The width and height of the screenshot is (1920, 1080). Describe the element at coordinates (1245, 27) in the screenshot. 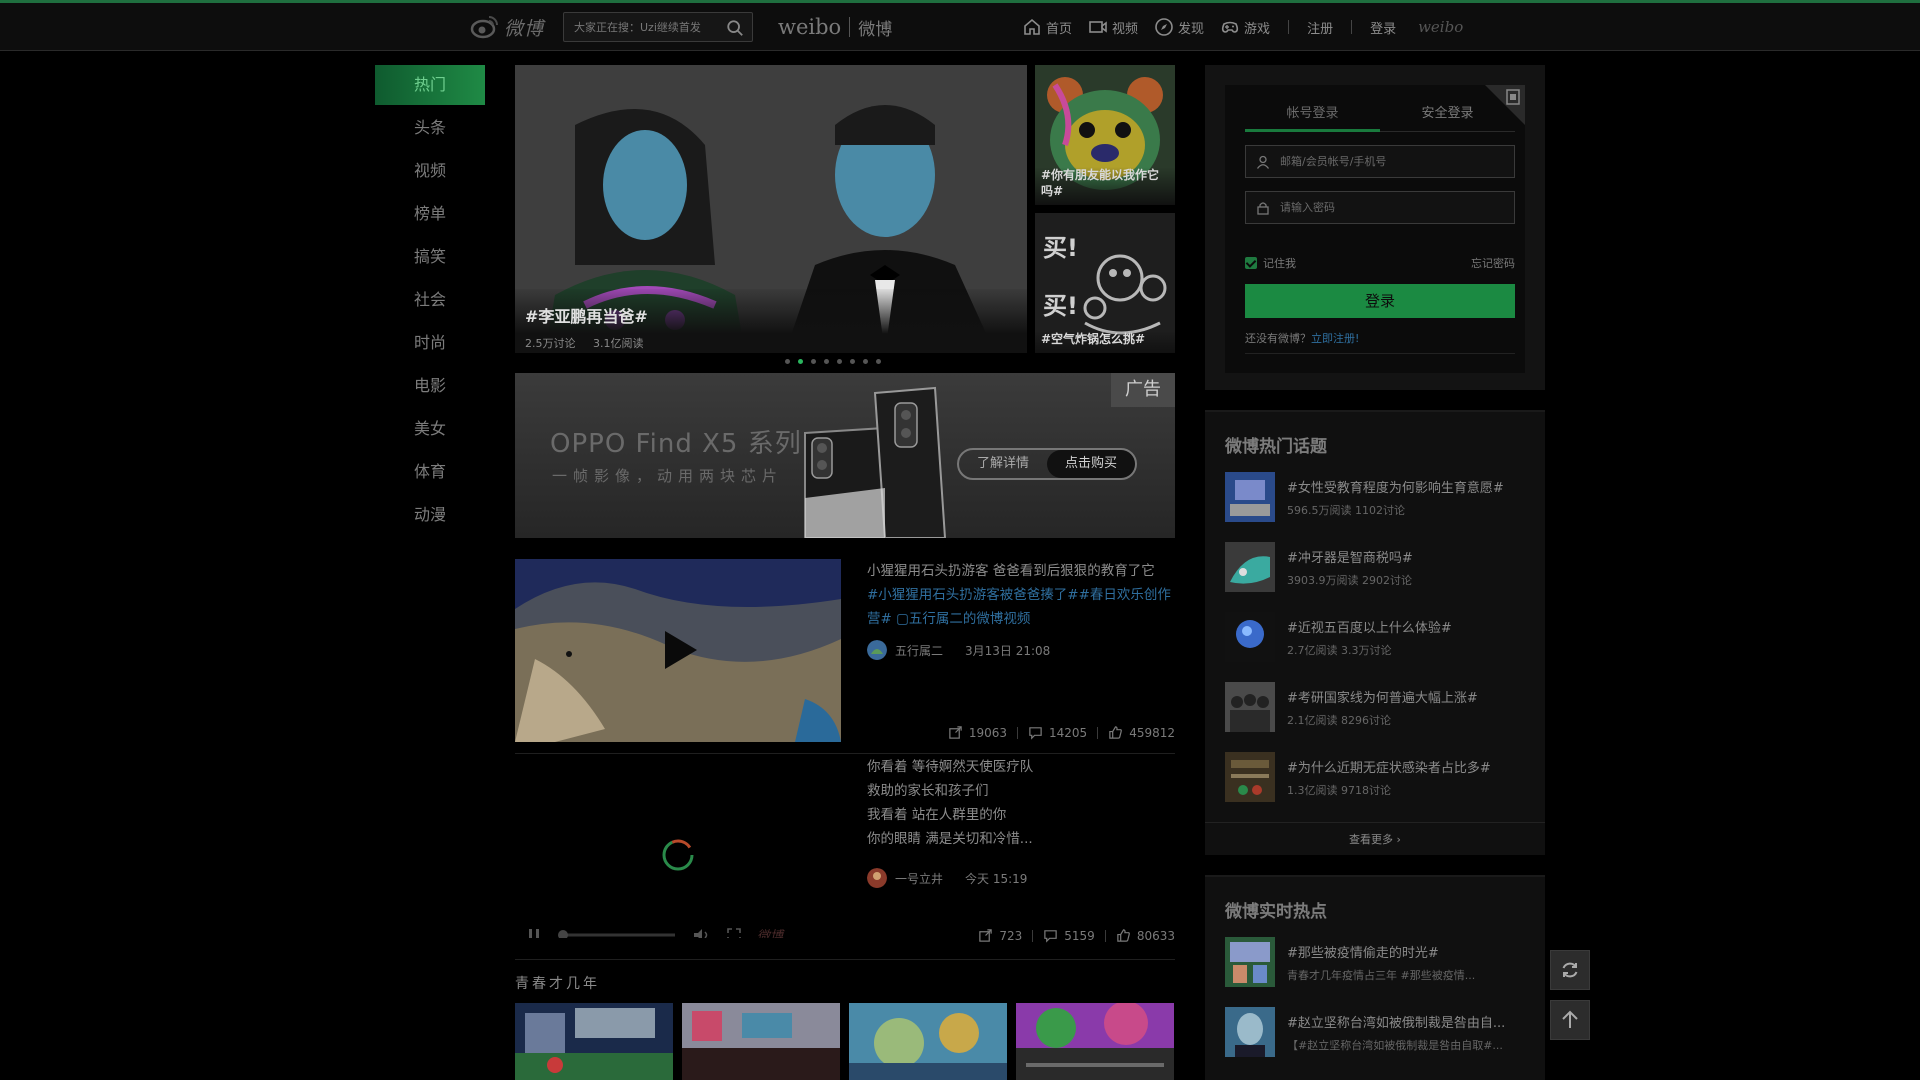

I see `nav-games: 游戏` at that location.